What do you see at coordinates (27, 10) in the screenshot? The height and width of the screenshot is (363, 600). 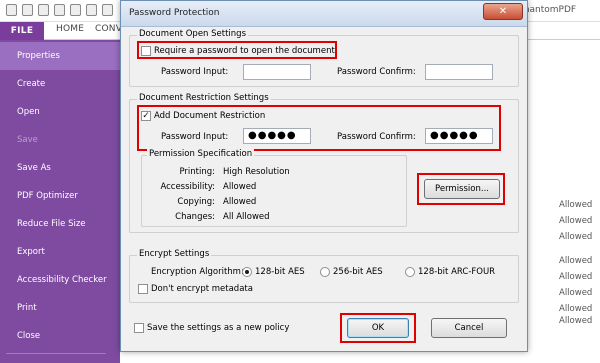 I see `open-icon` at bounding box center [27, 10].